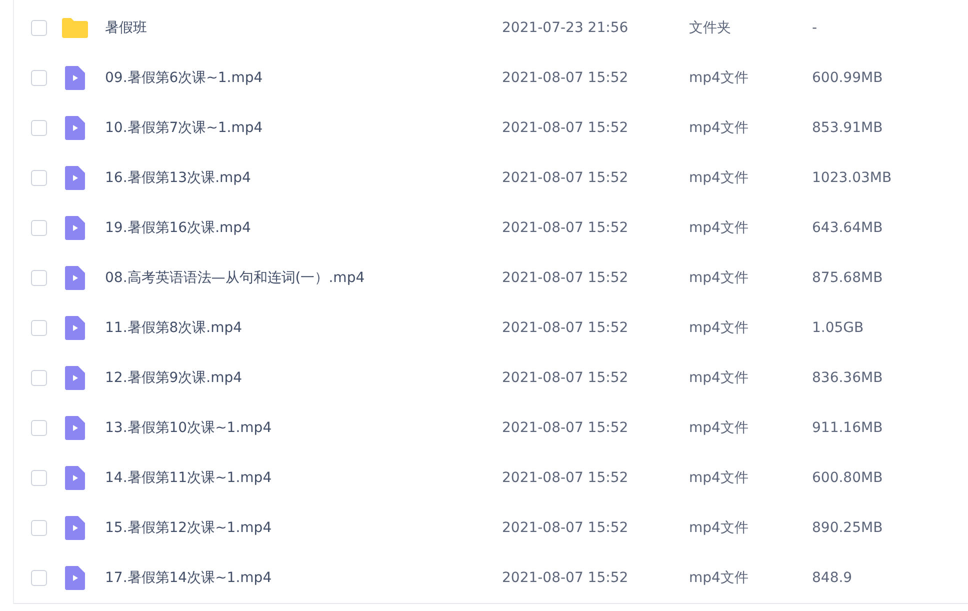 This screenshot has height=611, width=968. I want to click on file-size: 1.05GB, so click(838, 328).